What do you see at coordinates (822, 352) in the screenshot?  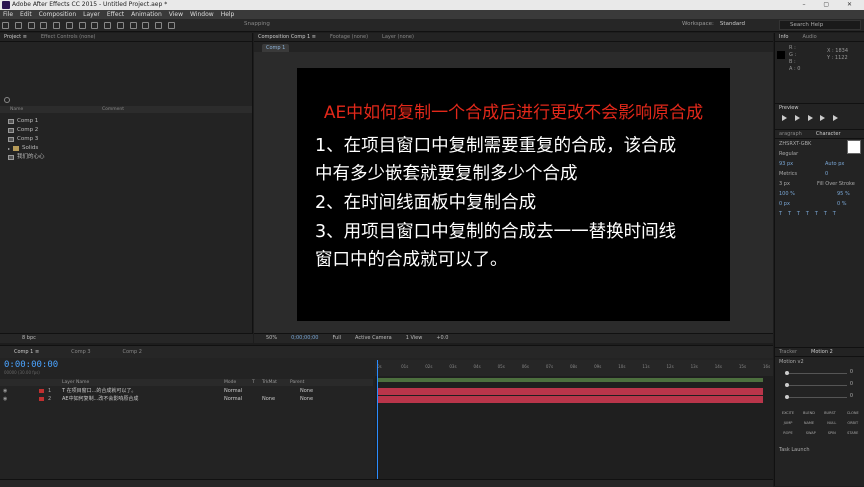 I see `tab-motion-2: Motion 2` at bounding box center [822, 352].